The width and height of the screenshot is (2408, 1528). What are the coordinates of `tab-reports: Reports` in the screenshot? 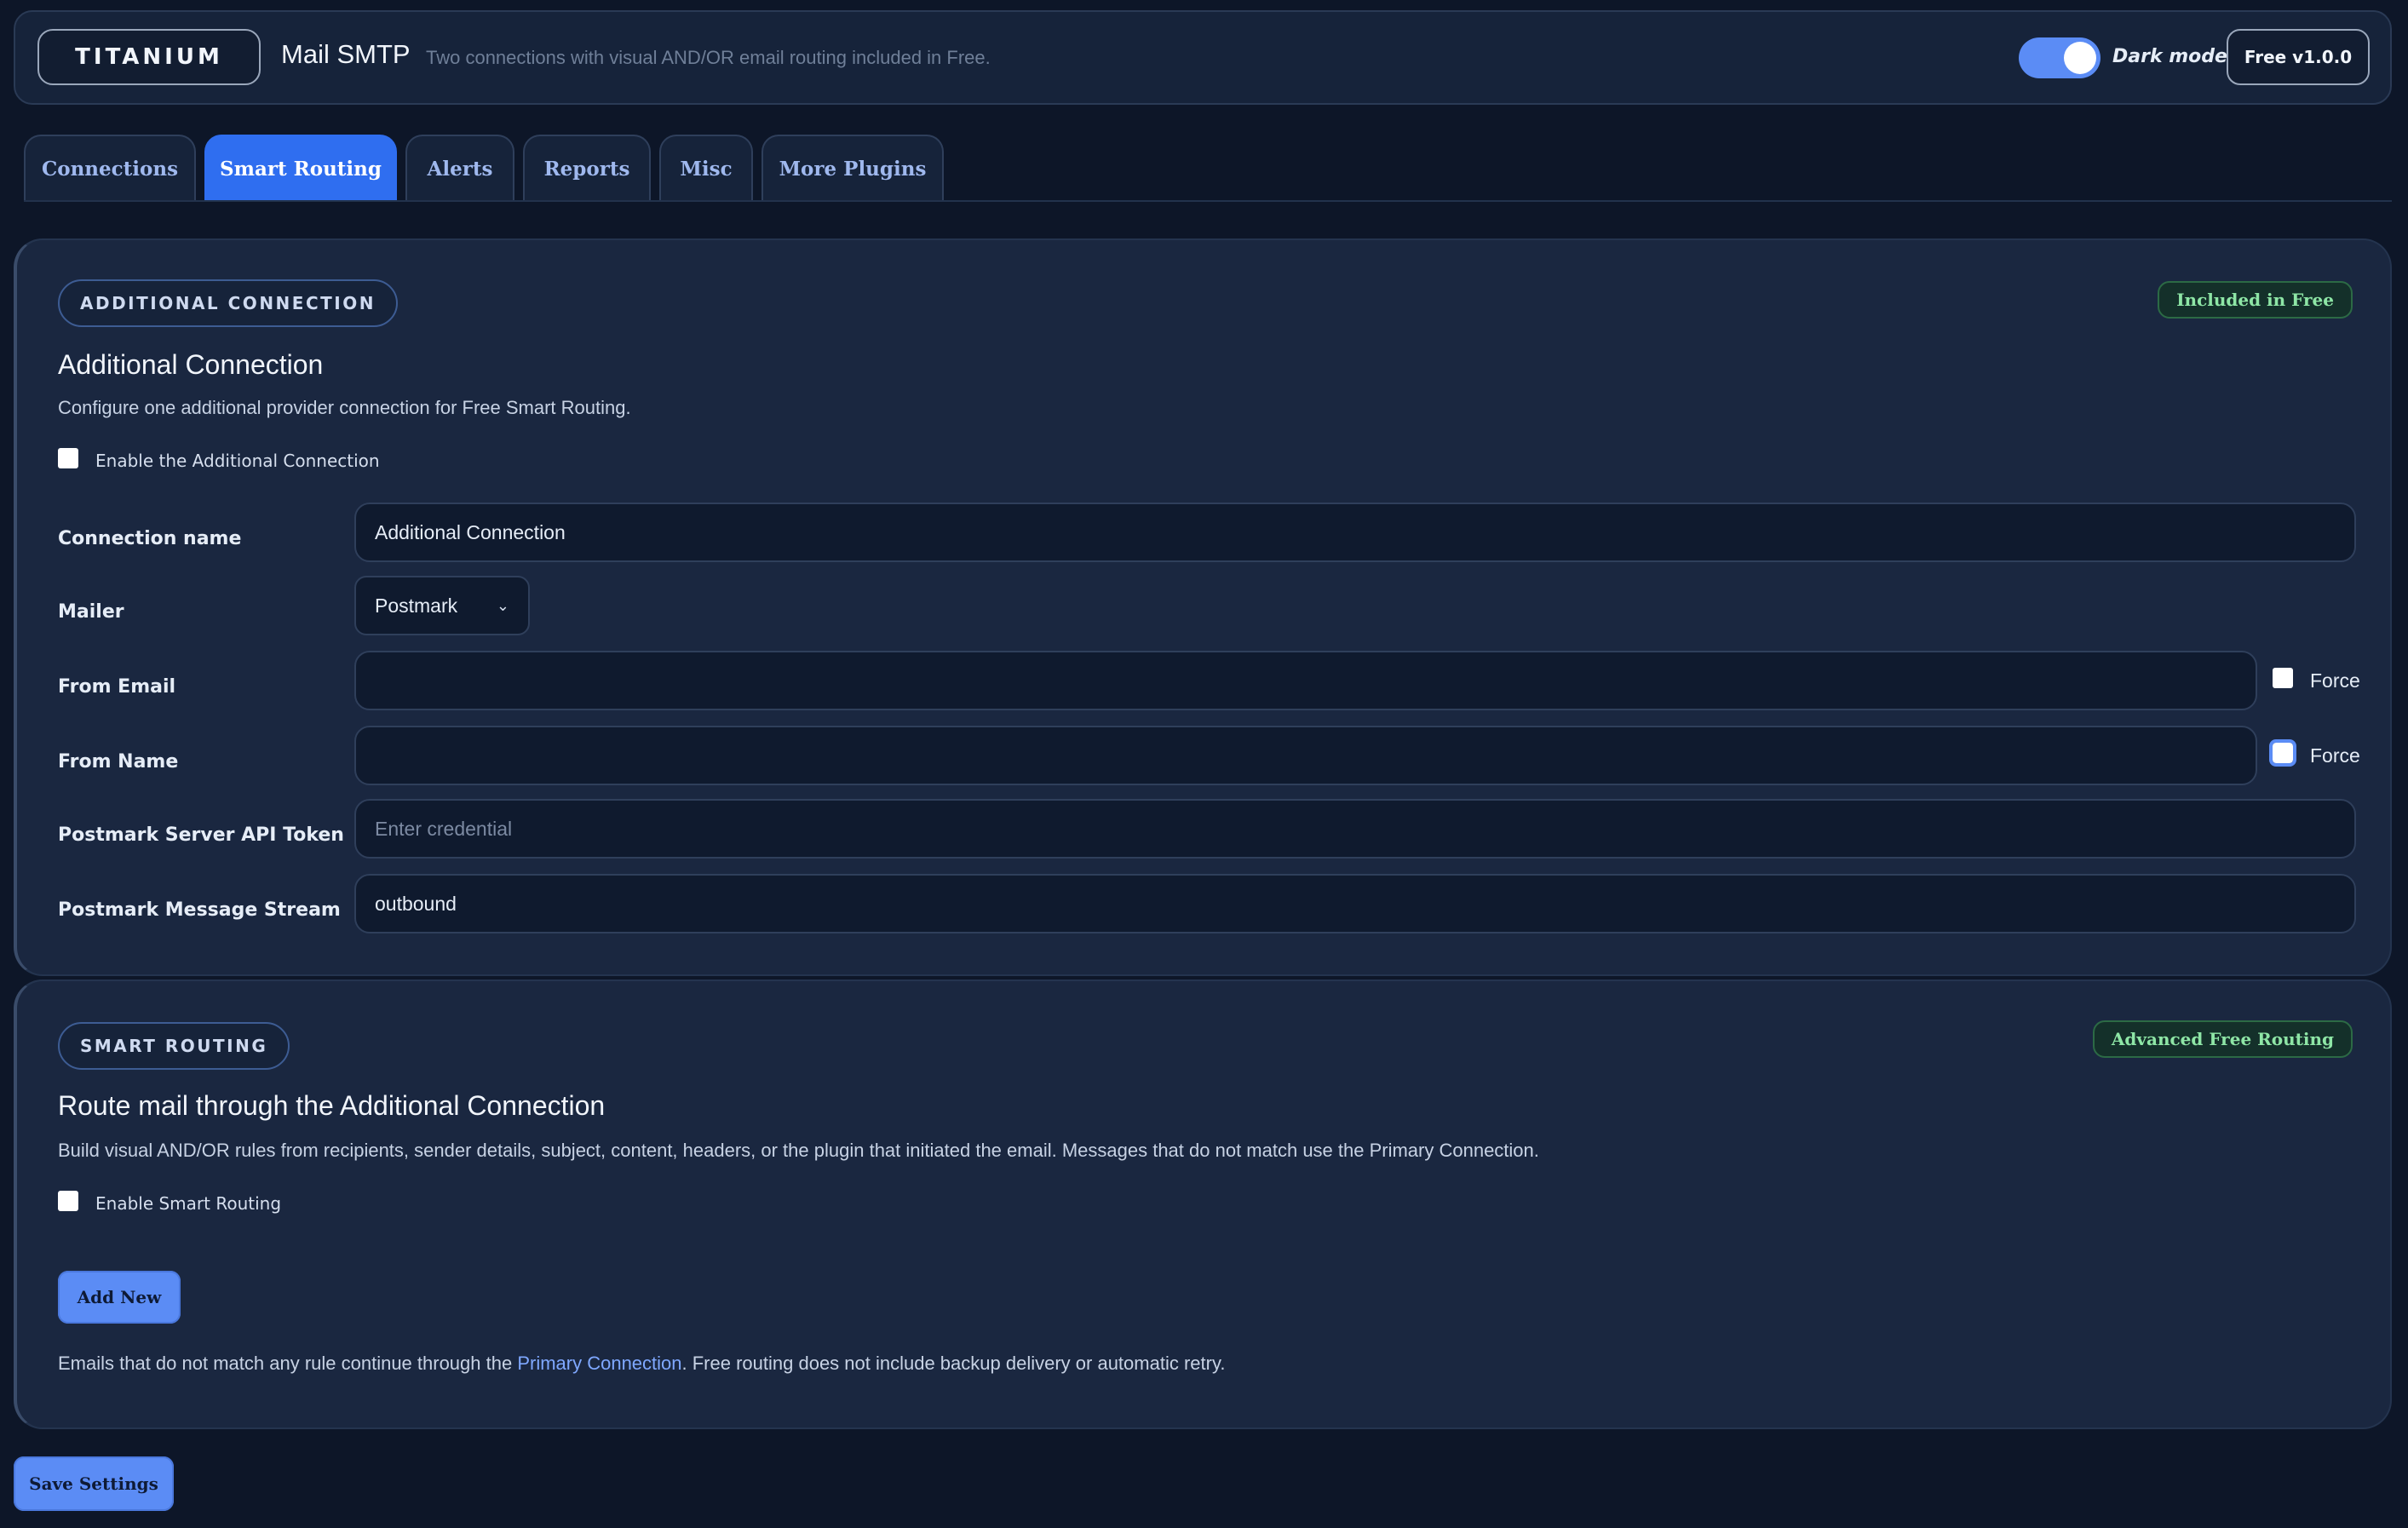 It's located at (587, 168).